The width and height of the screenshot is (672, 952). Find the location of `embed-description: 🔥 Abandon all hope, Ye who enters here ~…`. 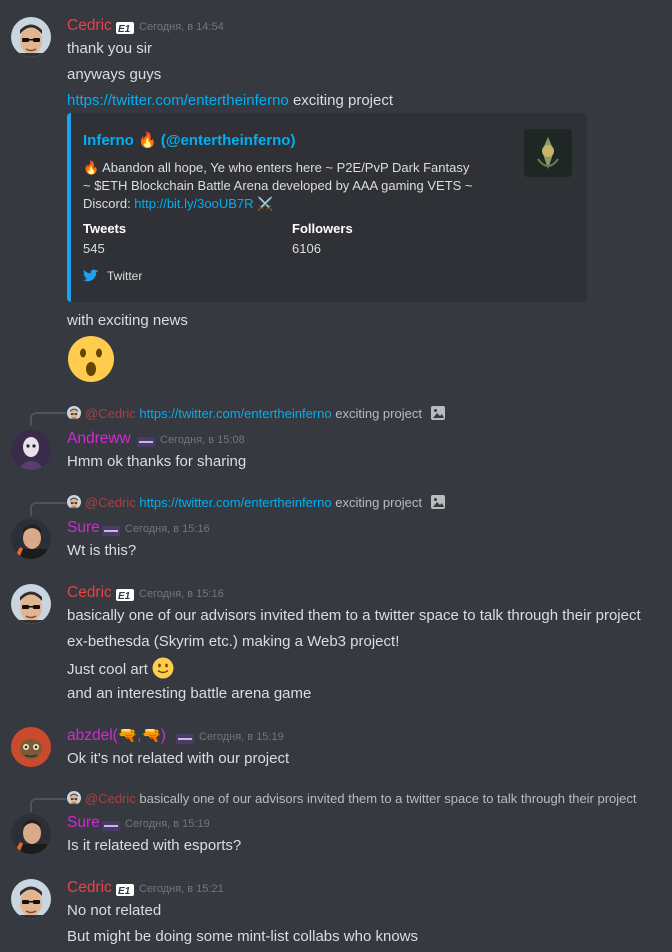

embed-description: 🔥 Abandon all hope, Ye who enters here ~… is located at coordinates (280, 186).